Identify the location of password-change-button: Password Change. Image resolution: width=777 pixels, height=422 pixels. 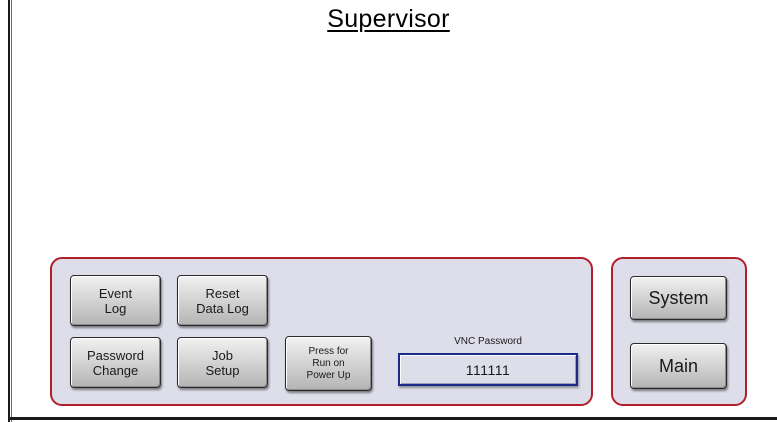
(115, 362).